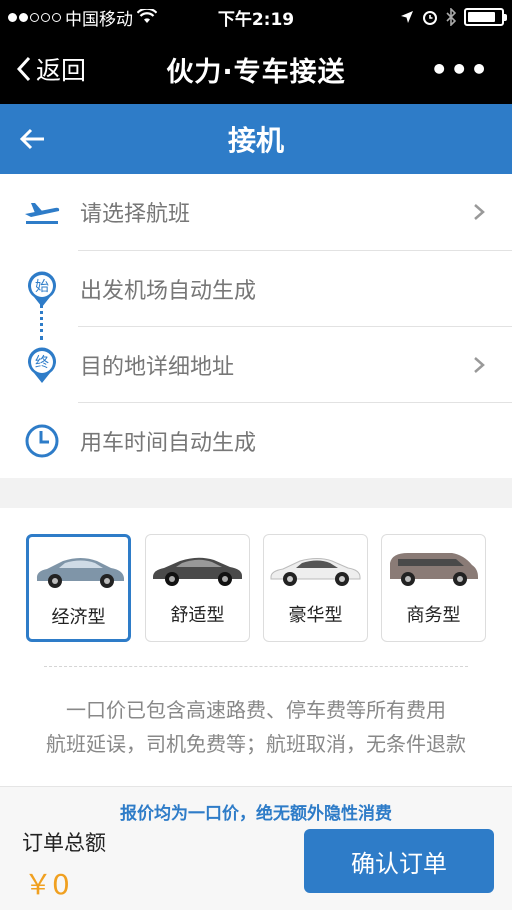 The height and width of the screenshot is (910, 512). Describe the element at coordinates (78, 617) in the screenshot. I see `car-type-label: 经济型` at that location.